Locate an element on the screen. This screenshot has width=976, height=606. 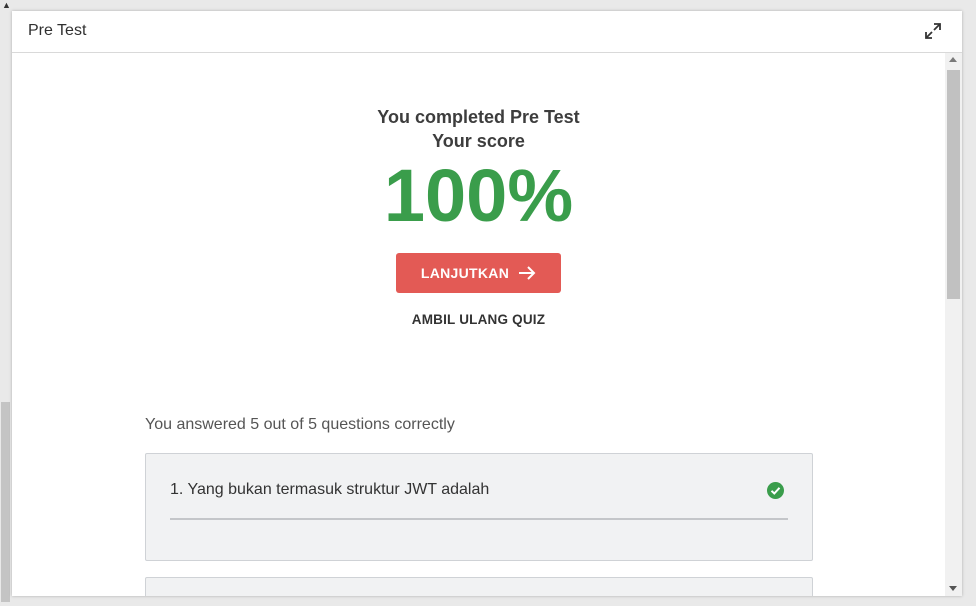
question-divider is located at coordinates (479, 519).